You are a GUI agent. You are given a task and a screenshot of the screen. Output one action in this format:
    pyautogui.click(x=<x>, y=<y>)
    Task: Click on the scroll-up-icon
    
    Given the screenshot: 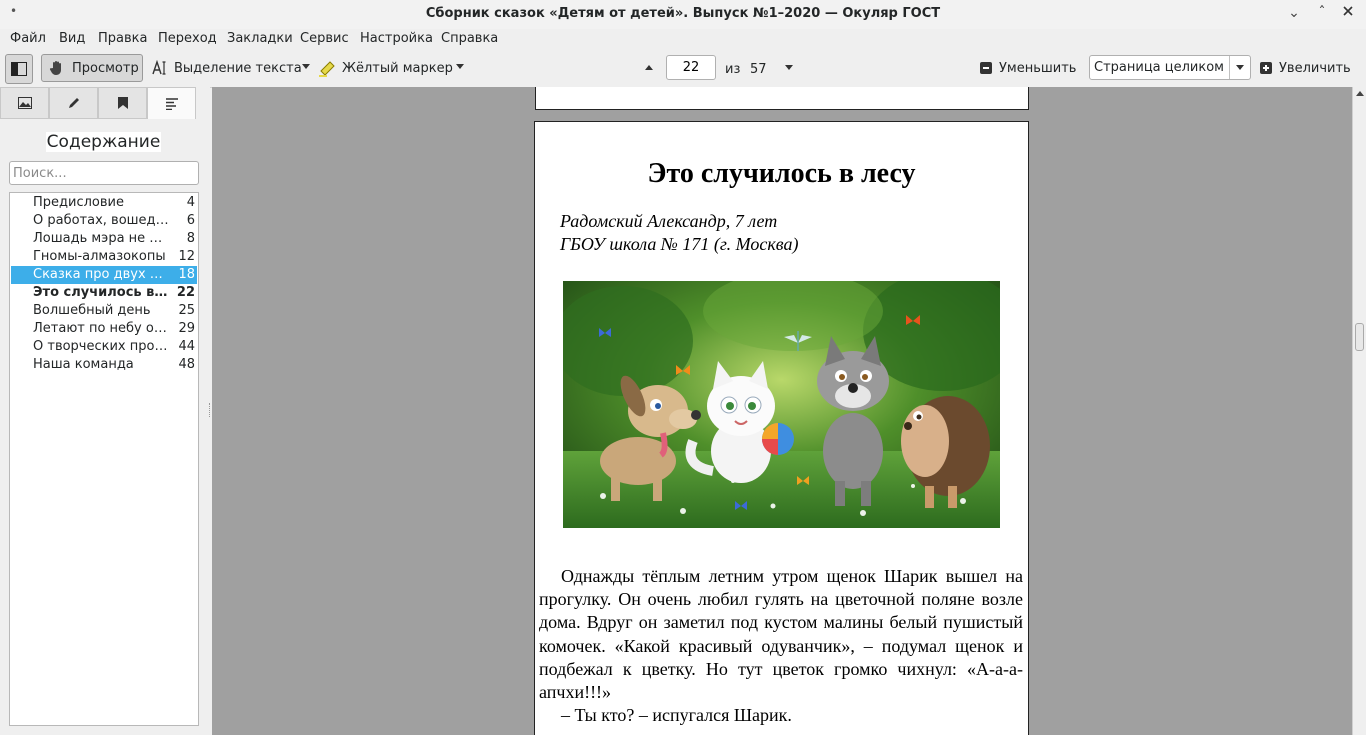 What is the action you would take?
    pyautogui.click(x=1360, y=93)
    